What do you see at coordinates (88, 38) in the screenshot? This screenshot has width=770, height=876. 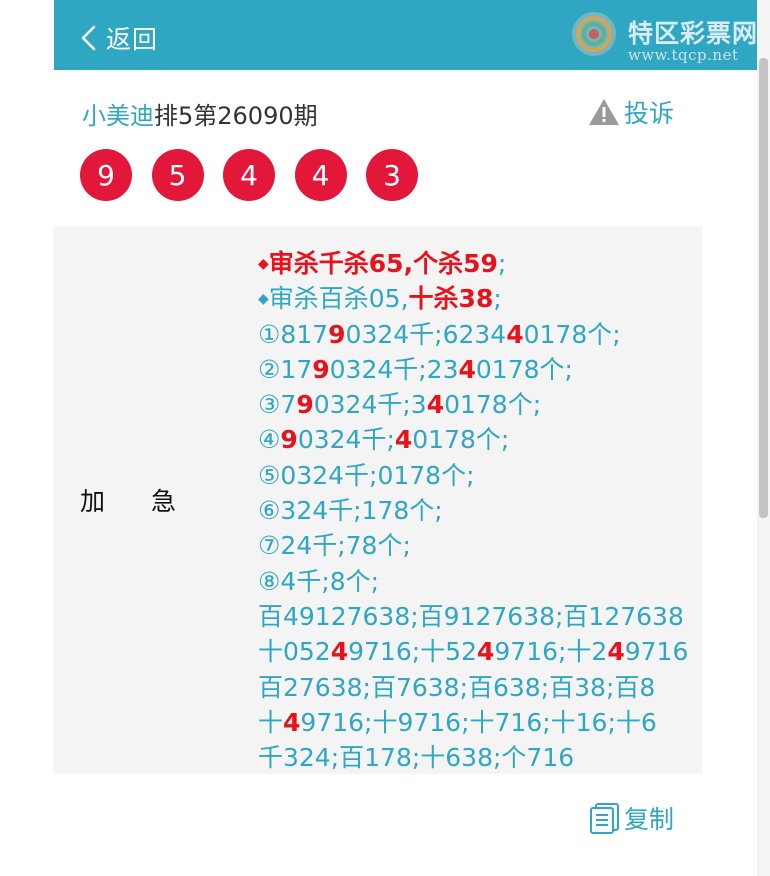 I see `chevron-left-icon` at bounding box center [88, 38].